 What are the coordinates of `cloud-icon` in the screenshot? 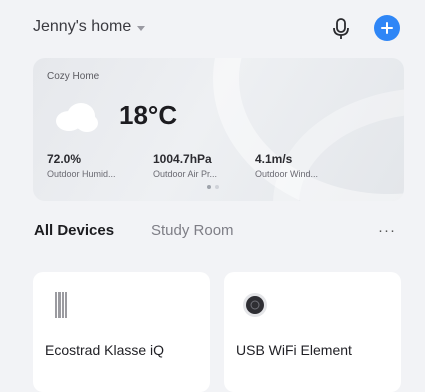 It's located at (77, 117).